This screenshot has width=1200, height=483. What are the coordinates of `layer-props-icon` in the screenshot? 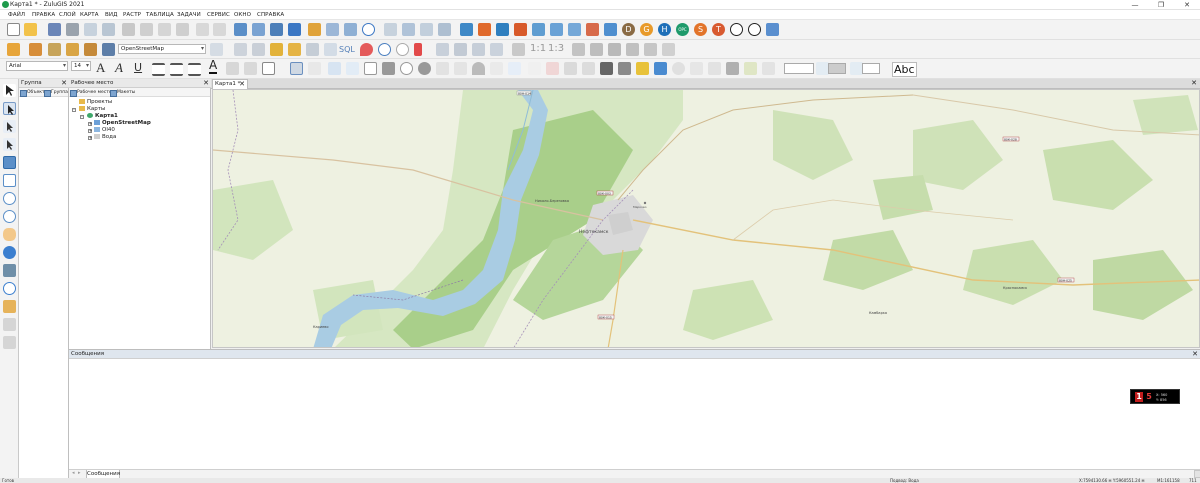 It's located at (35, 49).